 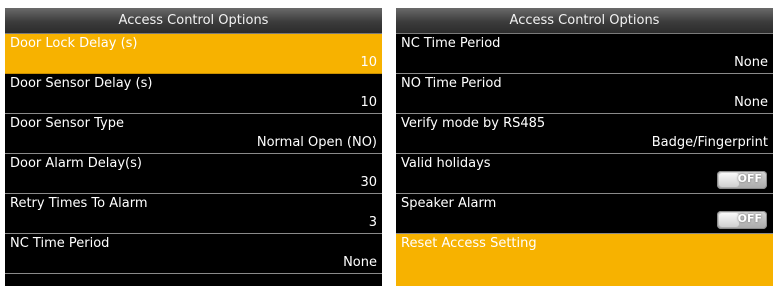 What do you see at coordinates (193, 134) in the screenshot?
I see `menu-item-door-sensor-type: Door Sensor Type Normal Open (NO)` at bounding box center [193, 134].